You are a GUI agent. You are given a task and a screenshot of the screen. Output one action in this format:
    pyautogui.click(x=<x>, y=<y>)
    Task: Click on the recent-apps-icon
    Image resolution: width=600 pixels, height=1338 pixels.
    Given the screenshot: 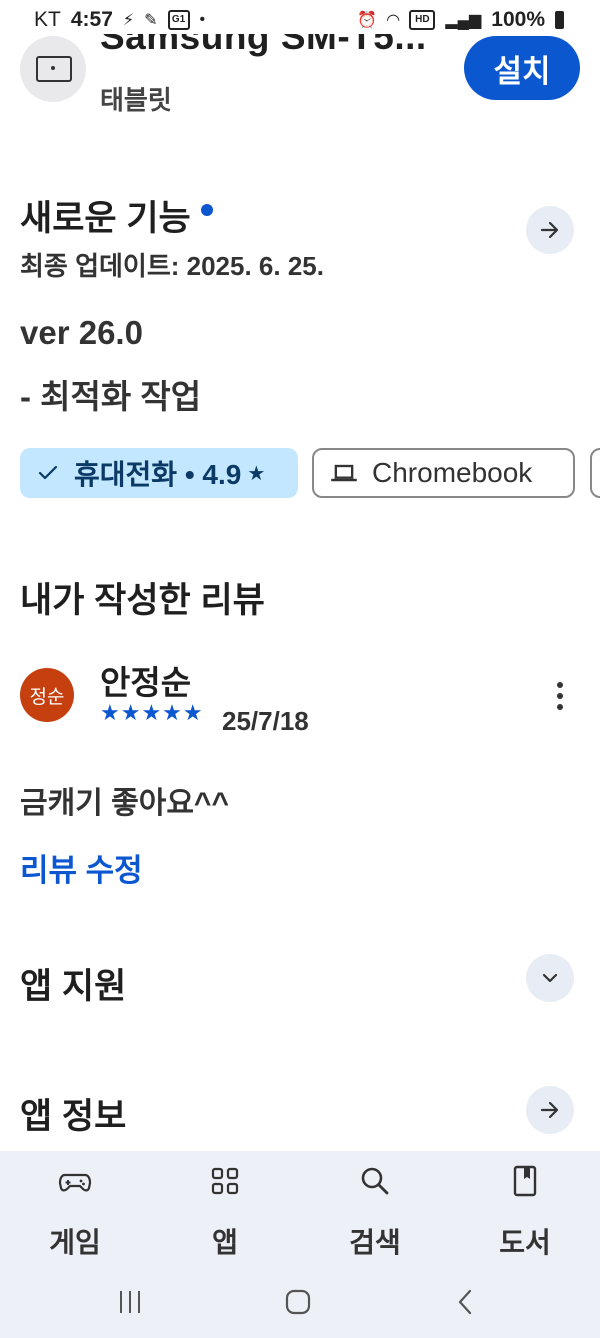 What is the action you would take?
    pyautogui.click(x=130, y=1302)
    